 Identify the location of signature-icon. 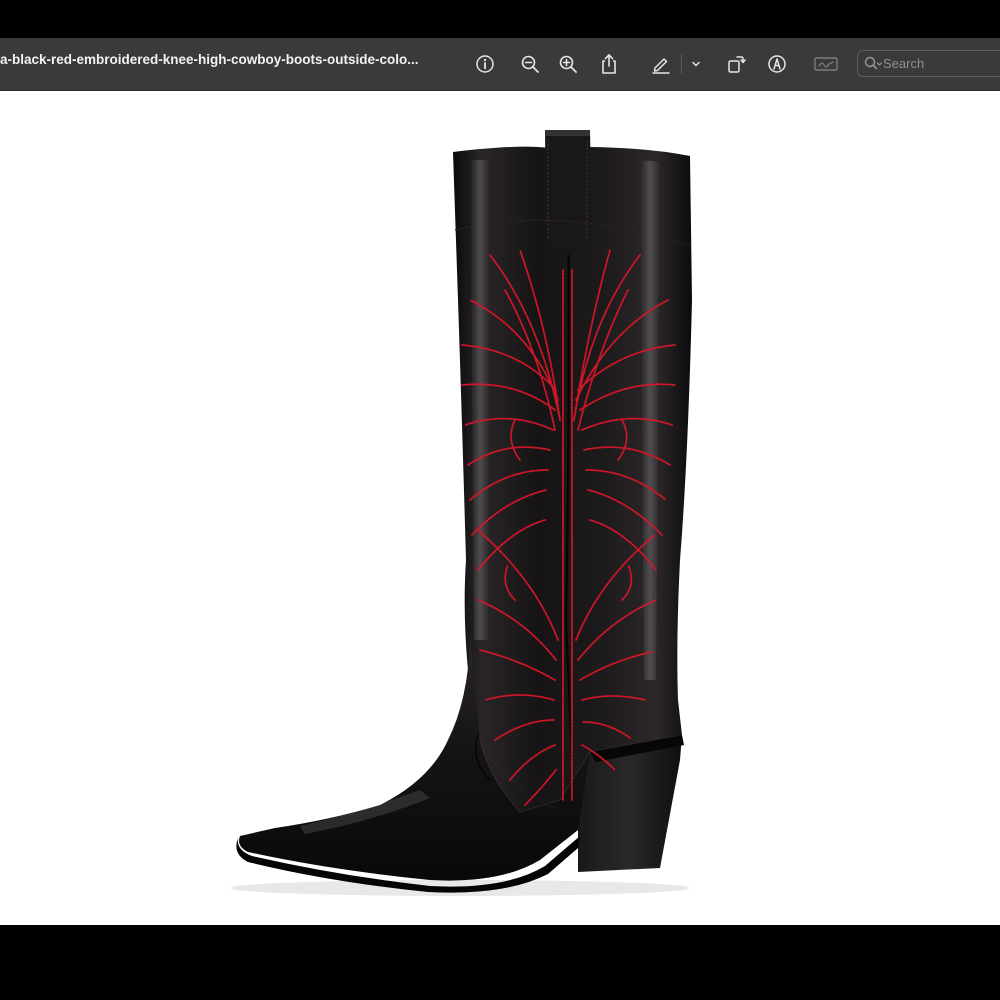
(826, 64).